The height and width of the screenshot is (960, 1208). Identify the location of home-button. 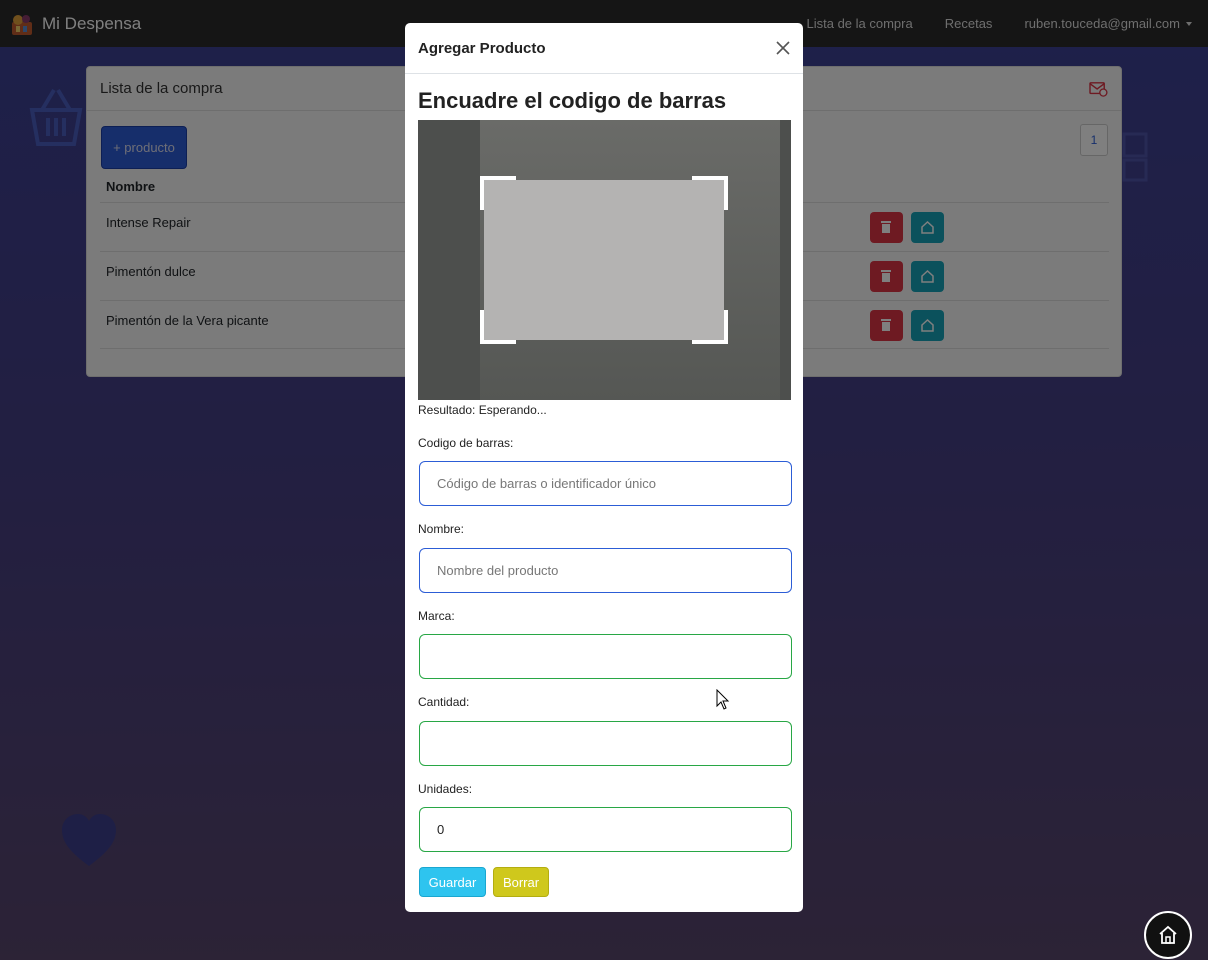
(1168, 935).